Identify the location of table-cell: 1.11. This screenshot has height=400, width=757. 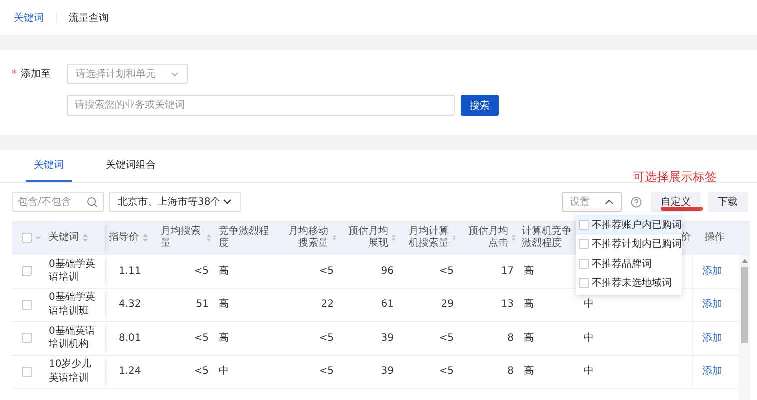
(130, 271).